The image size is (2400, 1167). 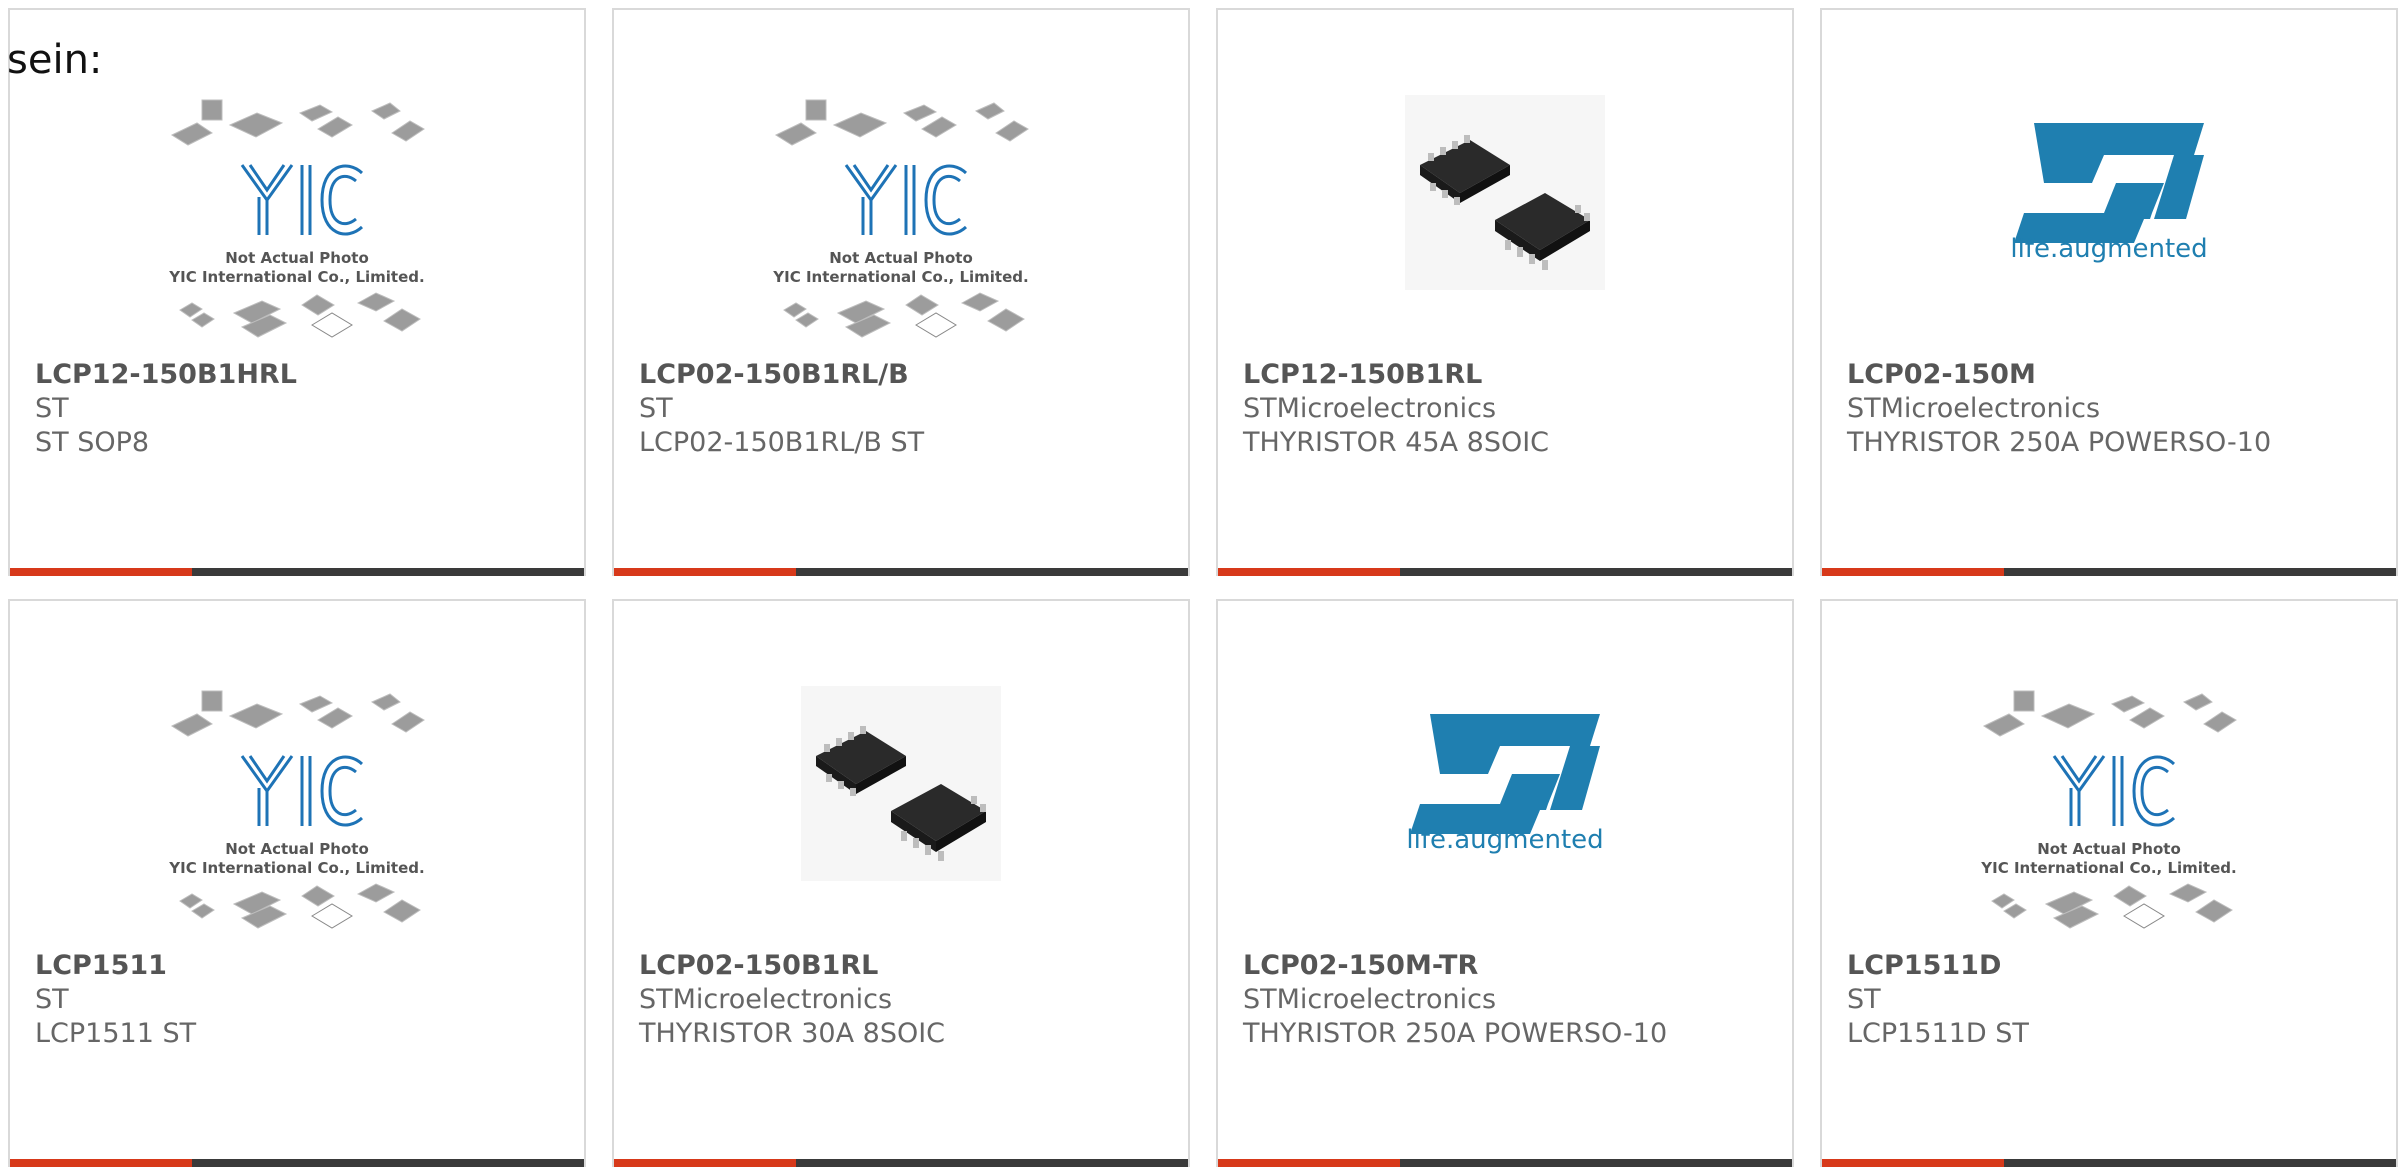 What do you see at coordinates (55, 60) in the screenshot?
I see `intro-text: sein:` at bounding box center [55, 60].